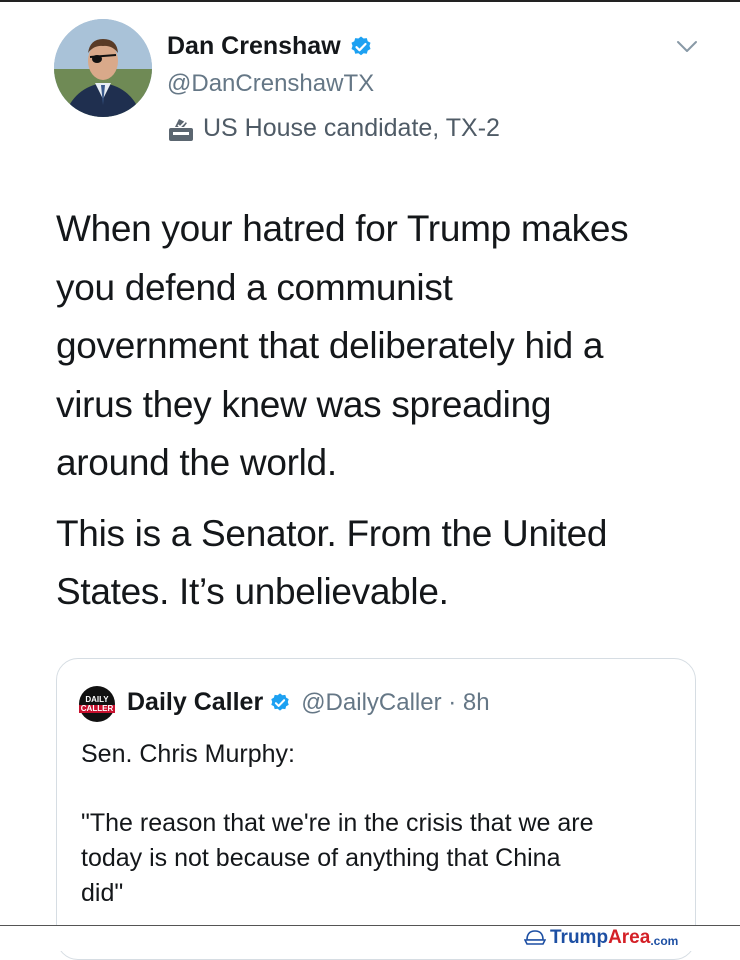 The image size is (740, 960). I want to click on quoted-author-row: Daily Caller @DailyCaller · 8h, so click(308, 702).